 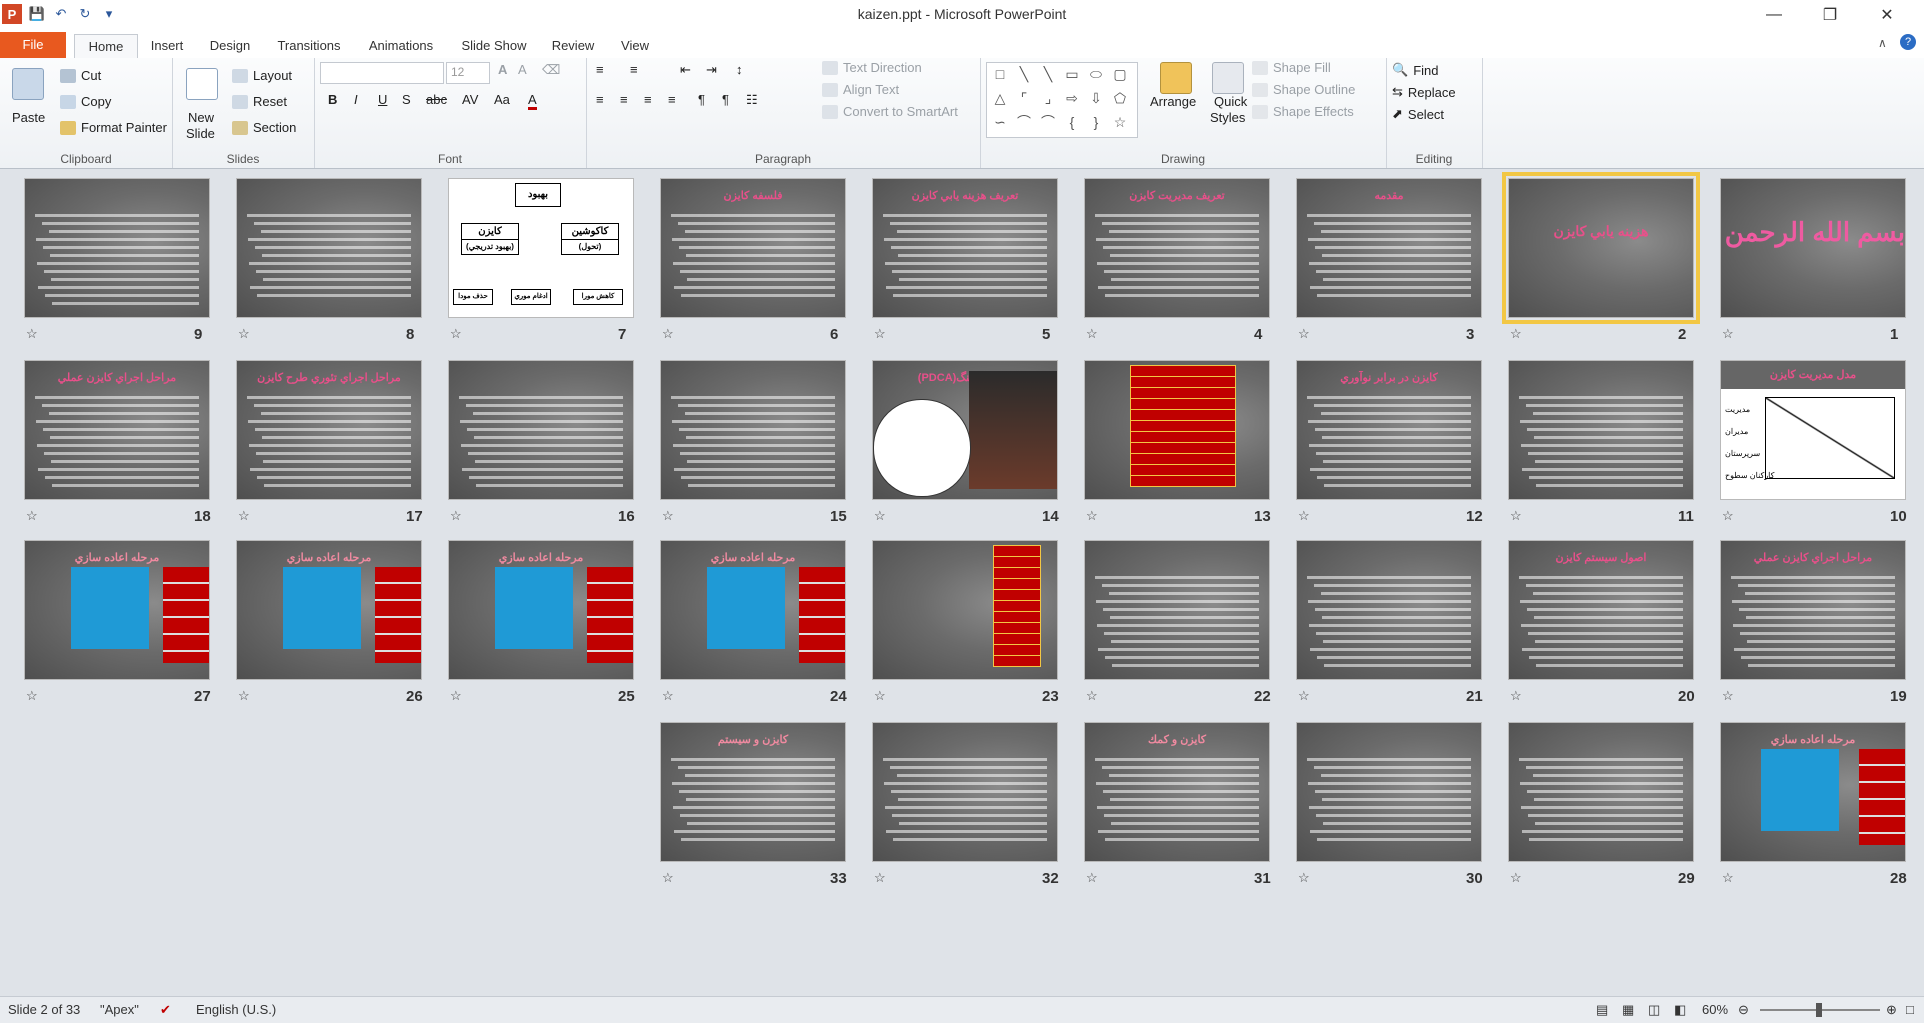 I want to click on shape-effects-button: Shape Effects, so click(x=1303, y=111).